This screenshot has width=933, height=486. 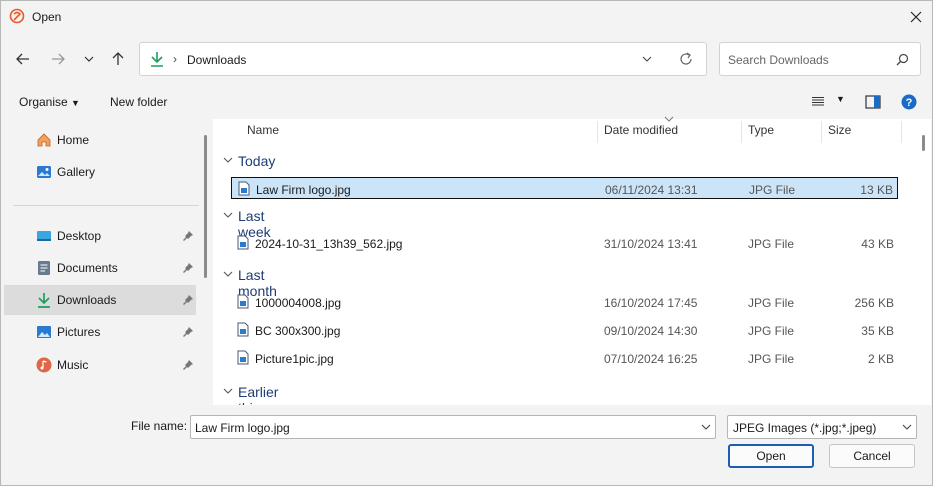 What do you see at coordinates (257, 161) in the screenshot?
I see `group-label: Today` at bounding box center [257, 161].